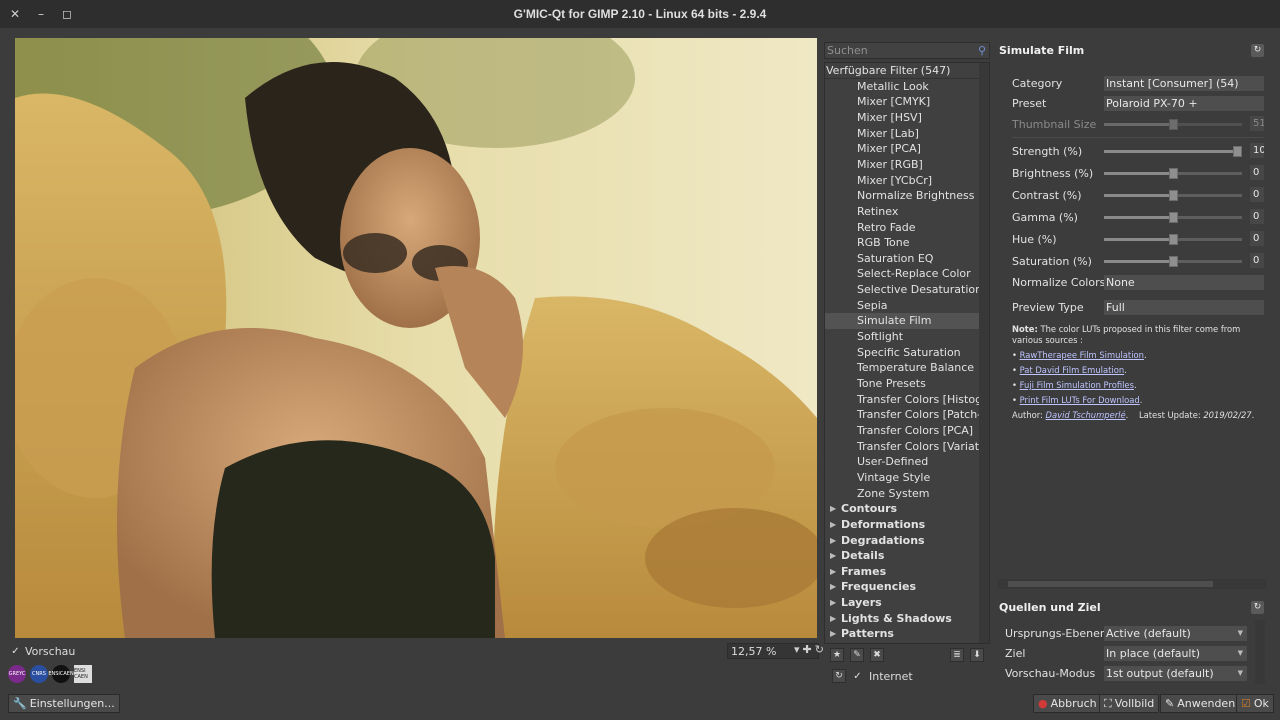 The height and width of the screenshot is (720, 1280). What do you see at coordinates (957, 655) in the screenshot?
I see `visibility-toggle-icon: ≣` at bounding box center [957, 655].